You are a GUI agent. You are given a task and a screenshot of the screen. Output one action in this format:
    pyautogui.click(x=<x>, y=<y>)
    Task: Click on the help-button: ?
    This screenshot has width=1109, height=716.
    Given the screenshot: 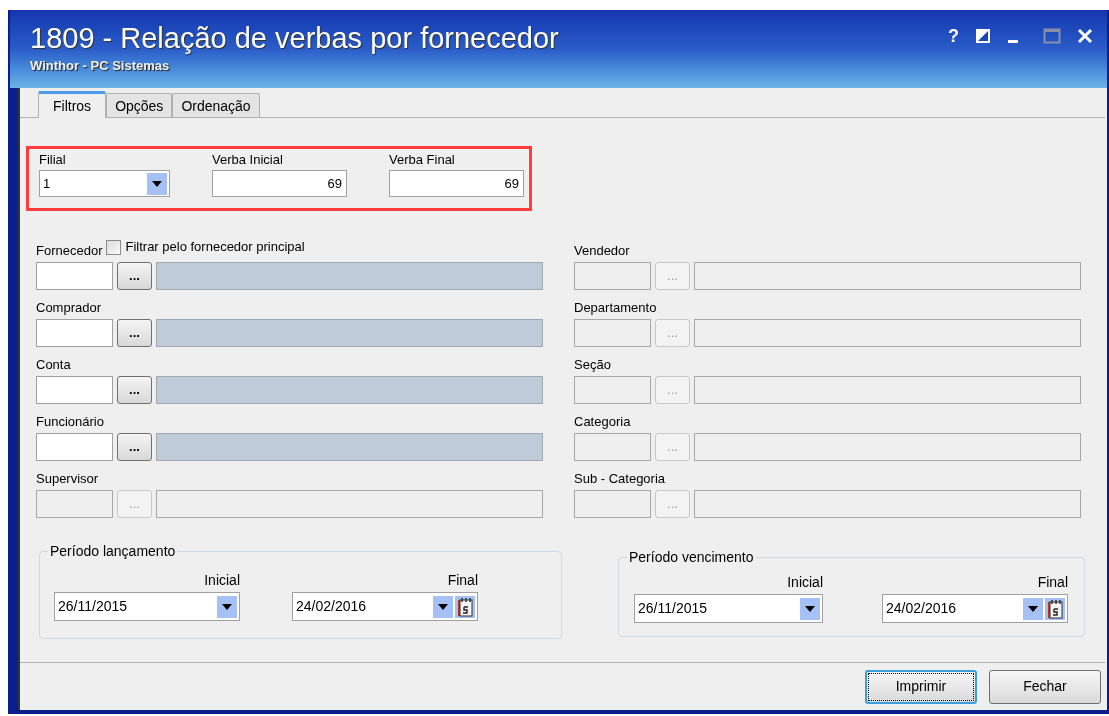 What is the action you would take?
    pyautogui.click(x=953, y=36)
    